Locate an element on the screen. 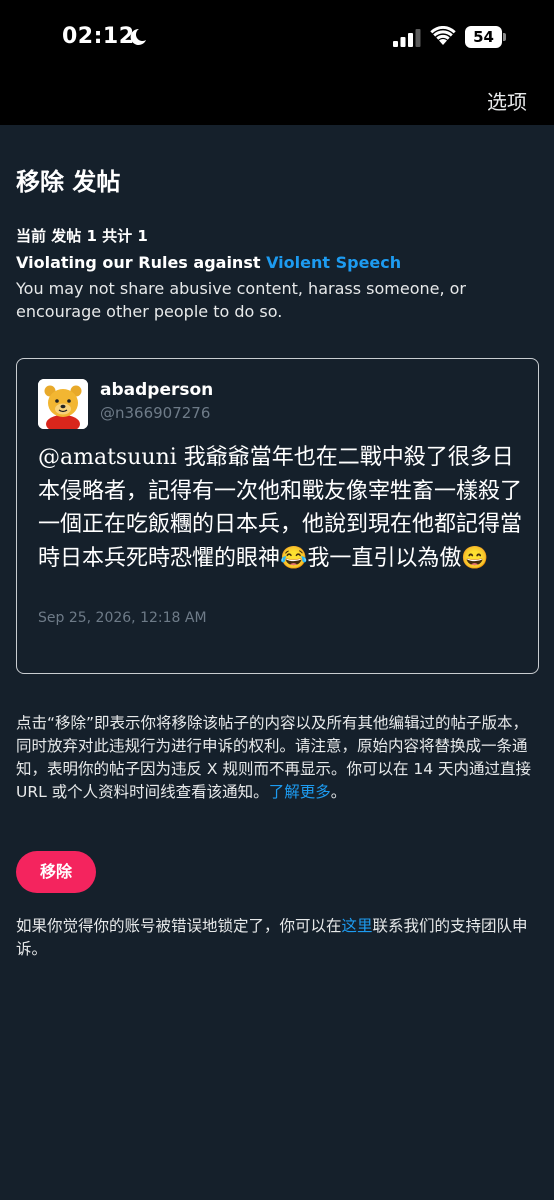 Image resolution: width=554 pixels, height=1200 pixels. battery-icon: 54 is located at coordinates (483, 37).